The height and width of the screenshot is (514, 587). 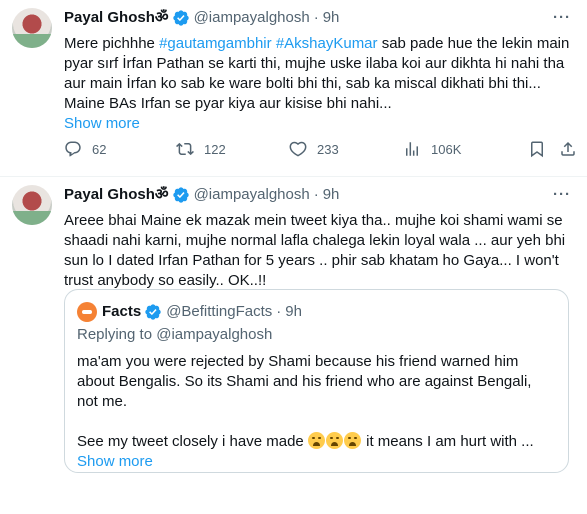 I want to click on heart-icon, so click(x=298, y=149).